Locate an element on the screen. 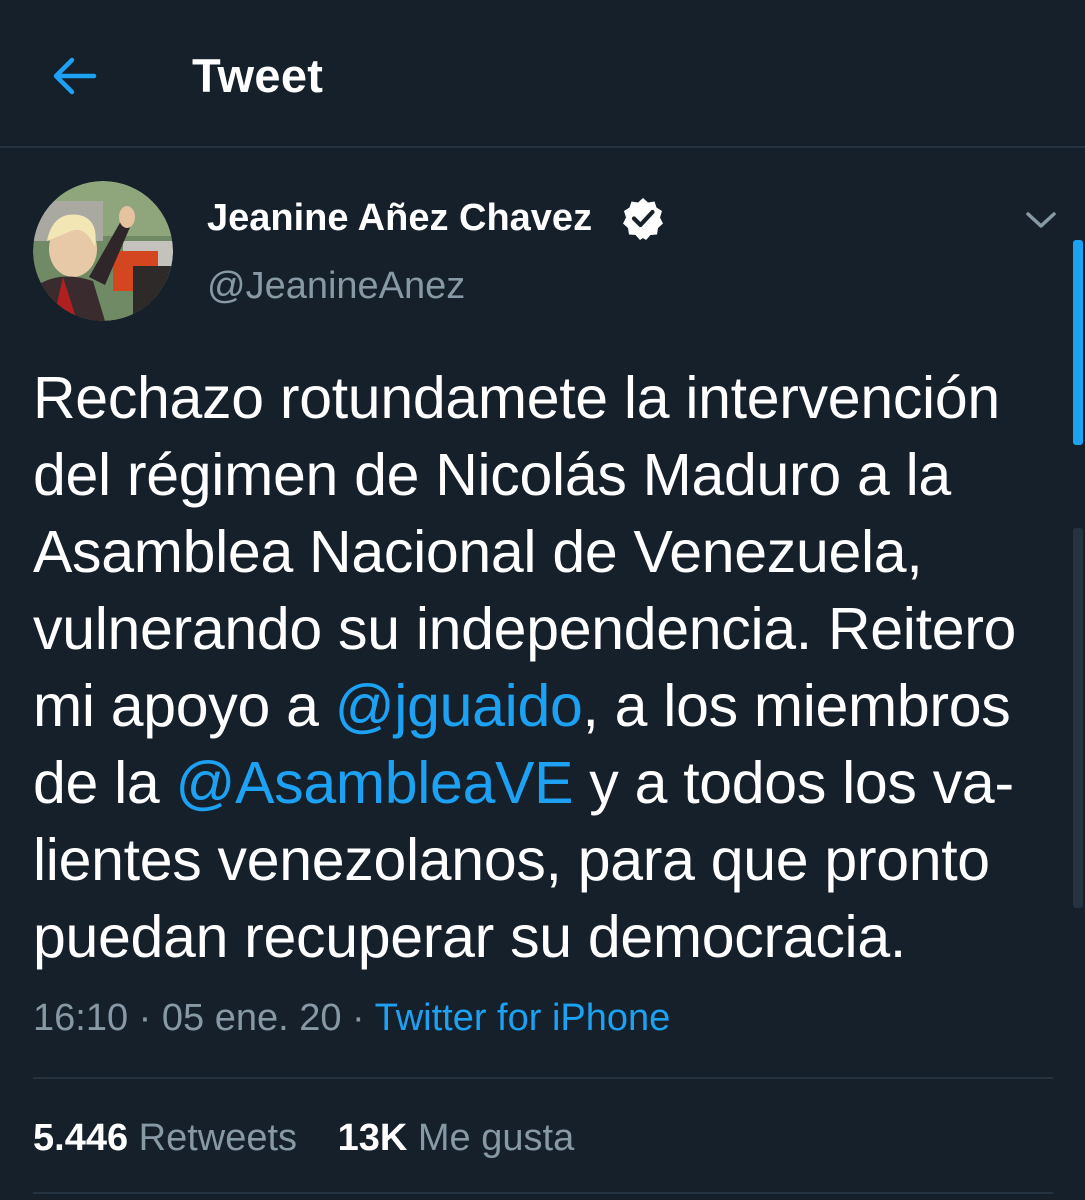  scrollbar-track-segment is located at coordinates (1078, 718).